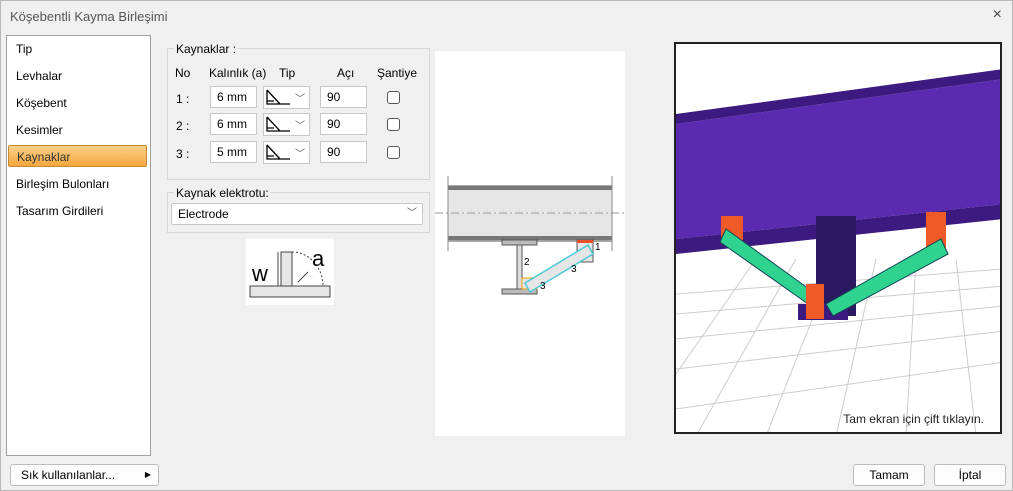 This screenshot has height=491, width=1013. I want to click on cancel-button: İptal, so click(970, 475).